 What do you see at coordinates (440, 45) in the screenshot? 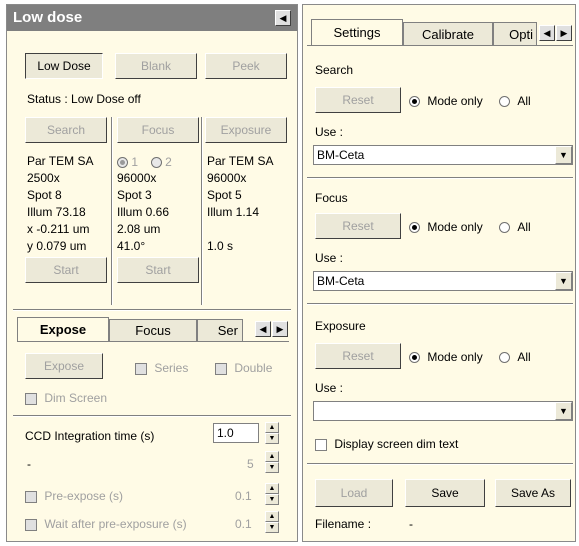
I see `settings-tab-body-line` at bounding box center [440, 45].